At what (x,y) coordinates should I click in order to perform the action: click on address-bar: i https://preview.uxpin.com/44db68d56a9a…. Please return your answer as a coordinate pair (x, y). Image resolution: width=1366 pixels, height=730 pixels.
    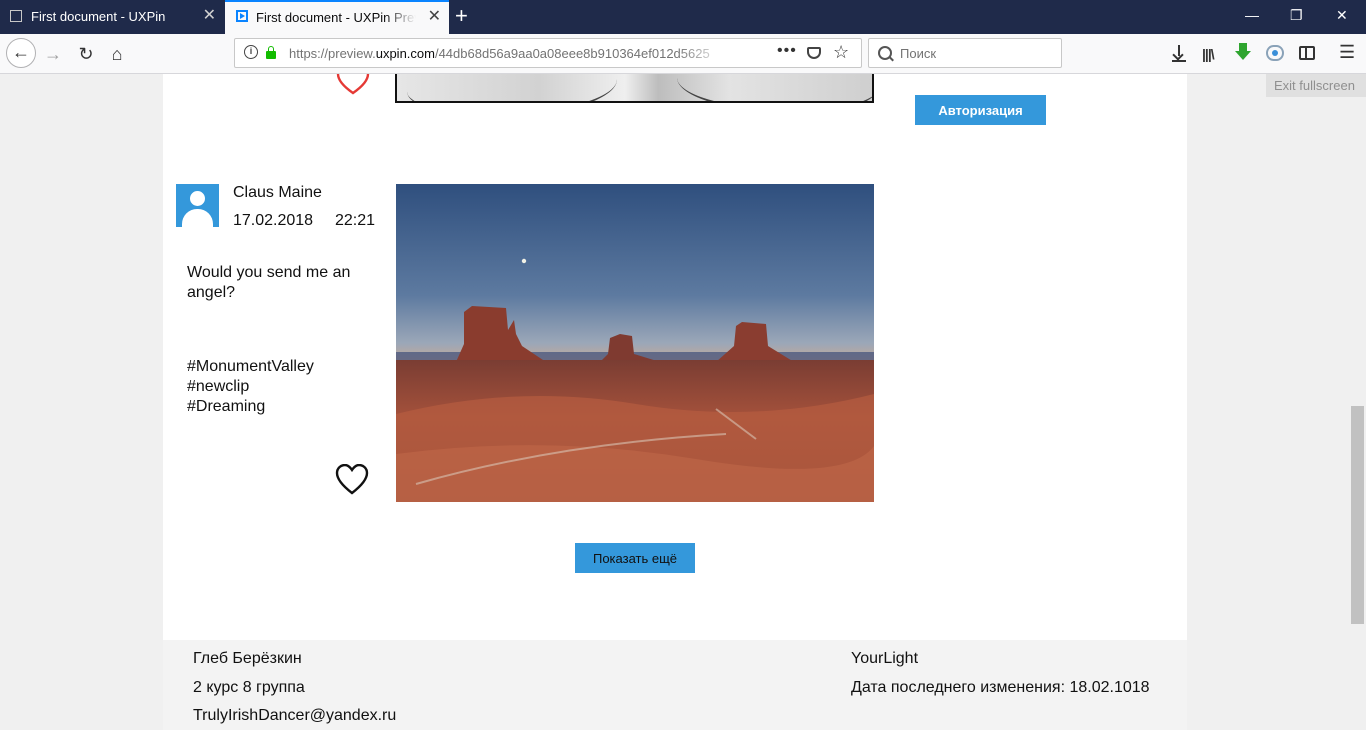
    Looking at the image, I should click on (548, 53).